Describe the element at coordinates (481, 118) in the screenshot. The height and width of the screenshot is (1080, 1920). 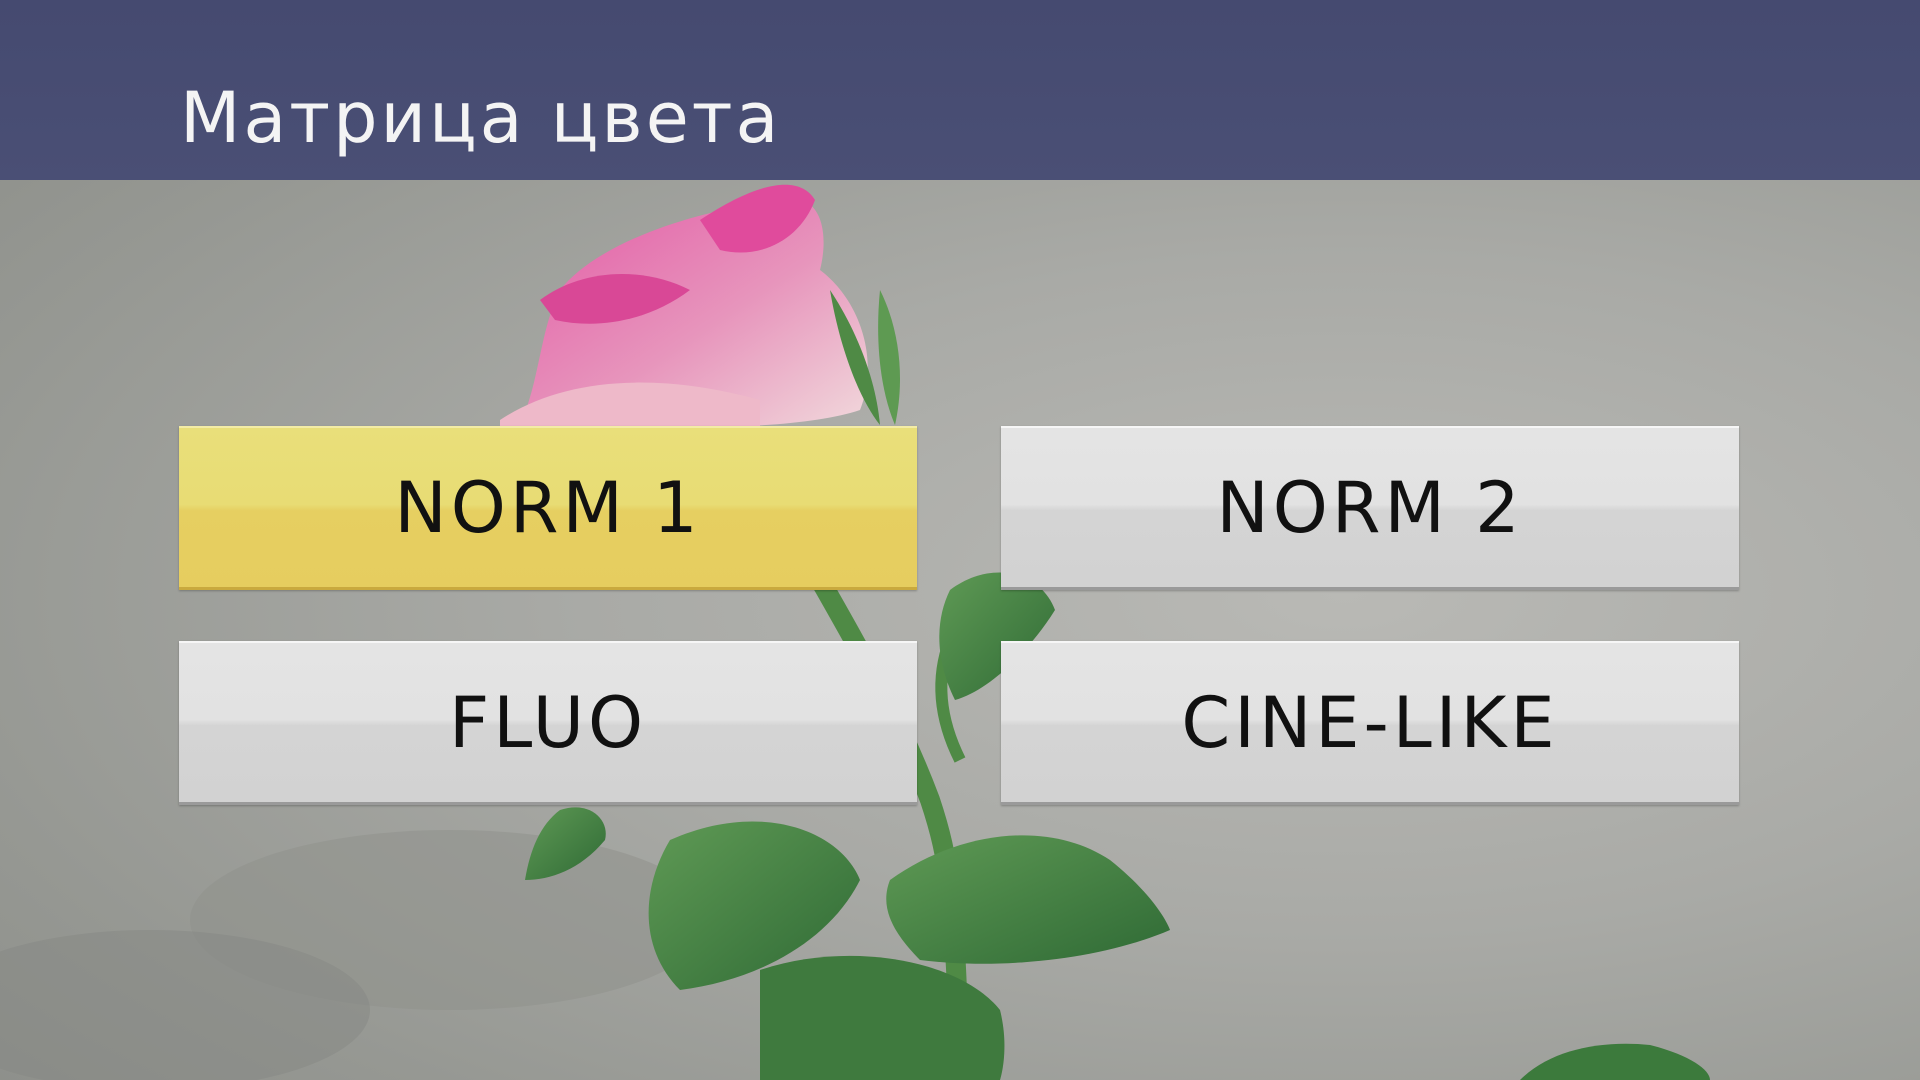
I see `menu-title: Матрица цвета` at that location.